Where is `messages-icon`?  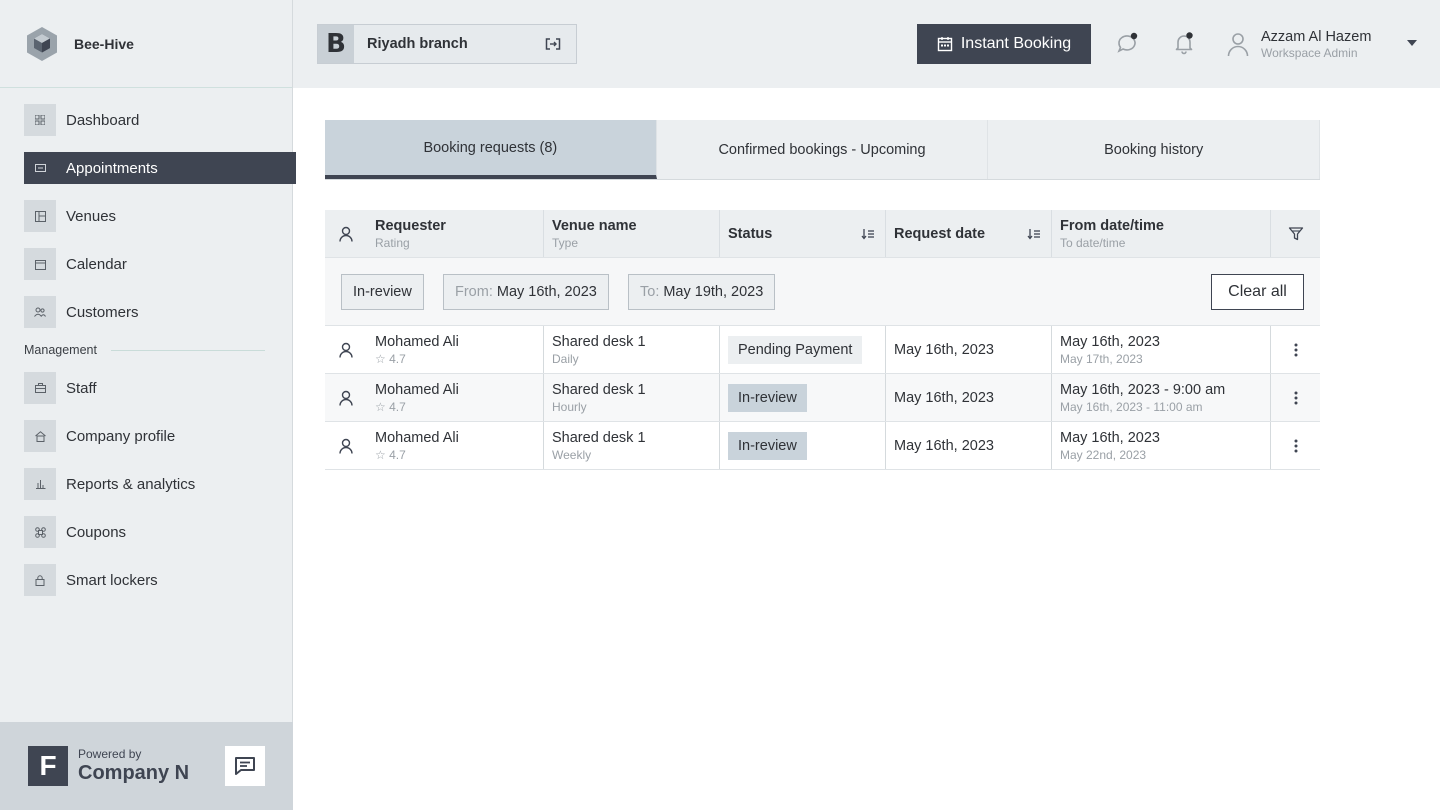
messages-icon is located at coordinates (1127, 43).